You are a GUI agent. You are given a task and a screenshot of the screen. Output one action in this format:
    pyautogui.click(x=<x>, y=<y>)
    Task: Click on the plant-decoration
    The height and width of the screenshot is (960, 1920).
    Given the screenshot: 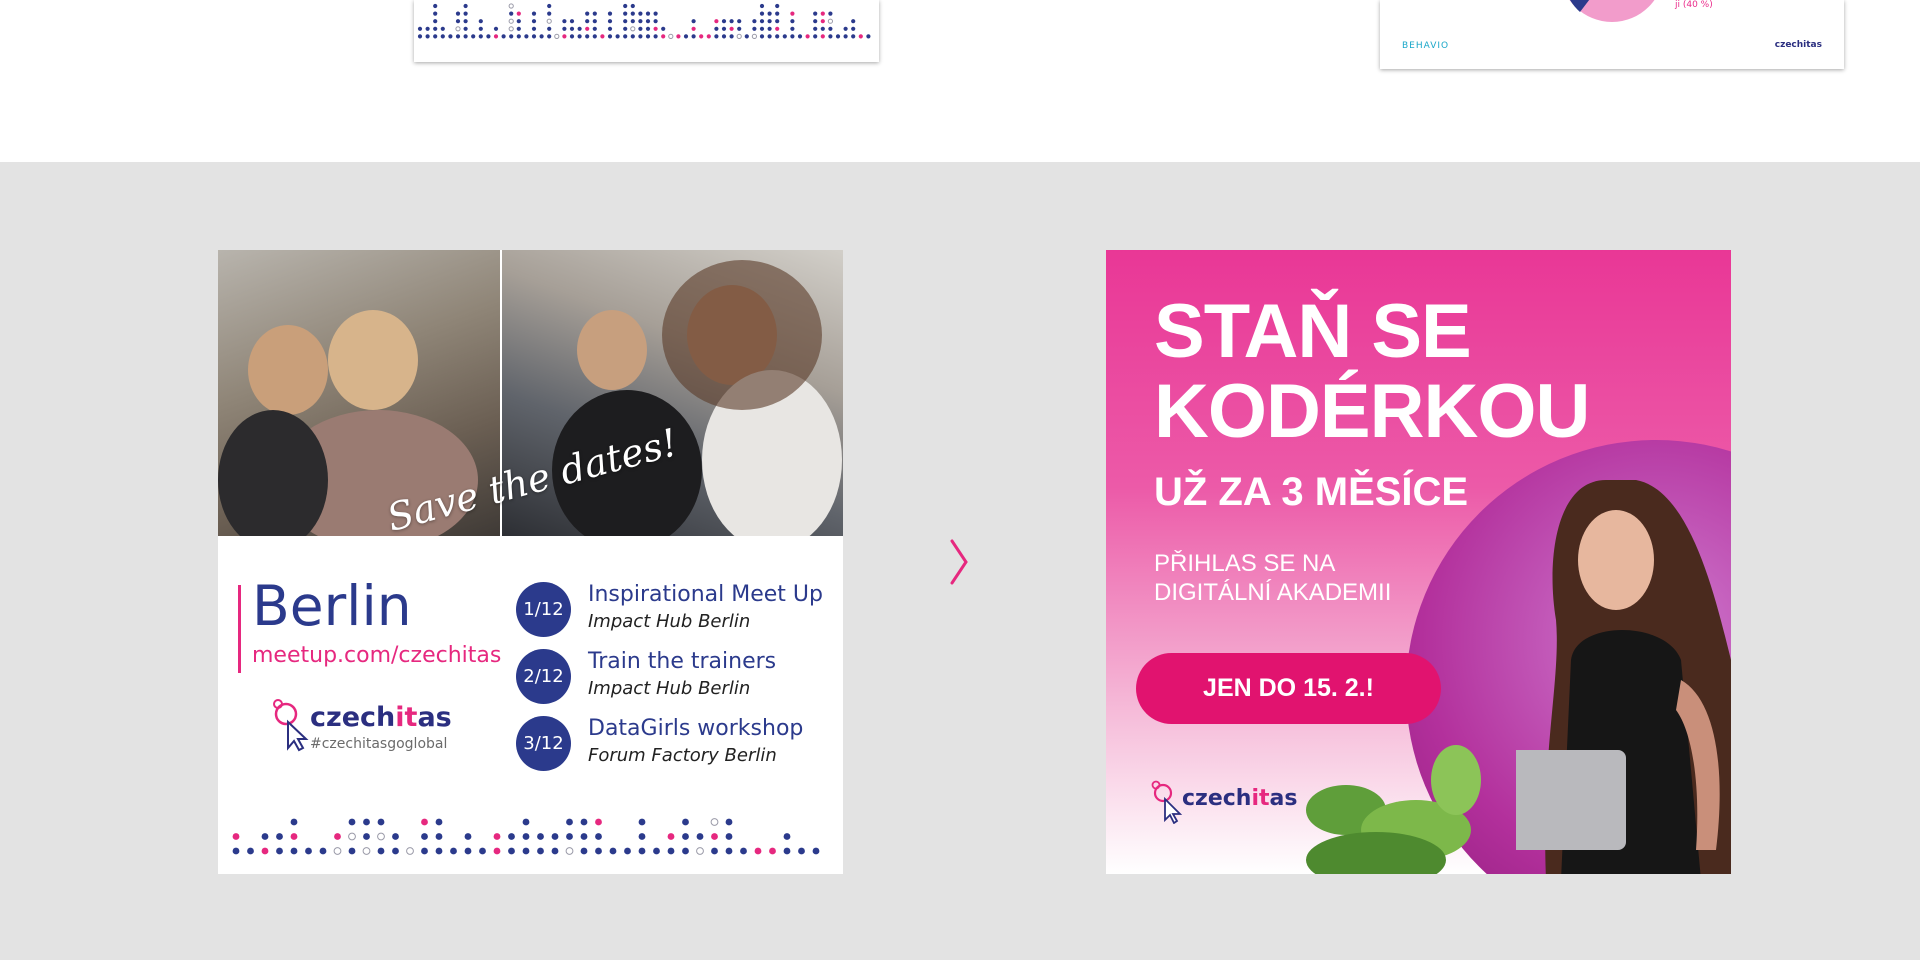 What is the action you would take?
    pyautogui.click(x=1393, y=809)
    